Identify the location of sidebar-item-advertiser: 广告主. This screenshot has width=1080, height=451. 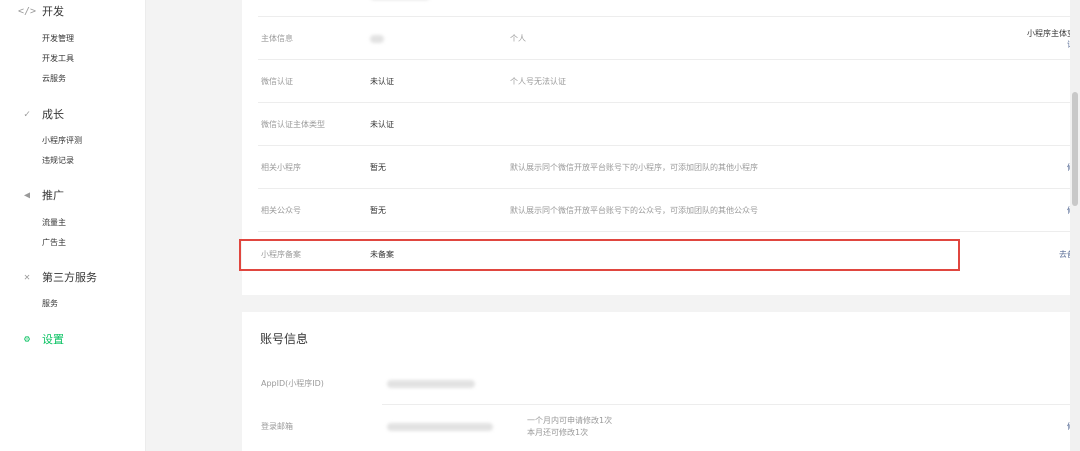
(54, 243).